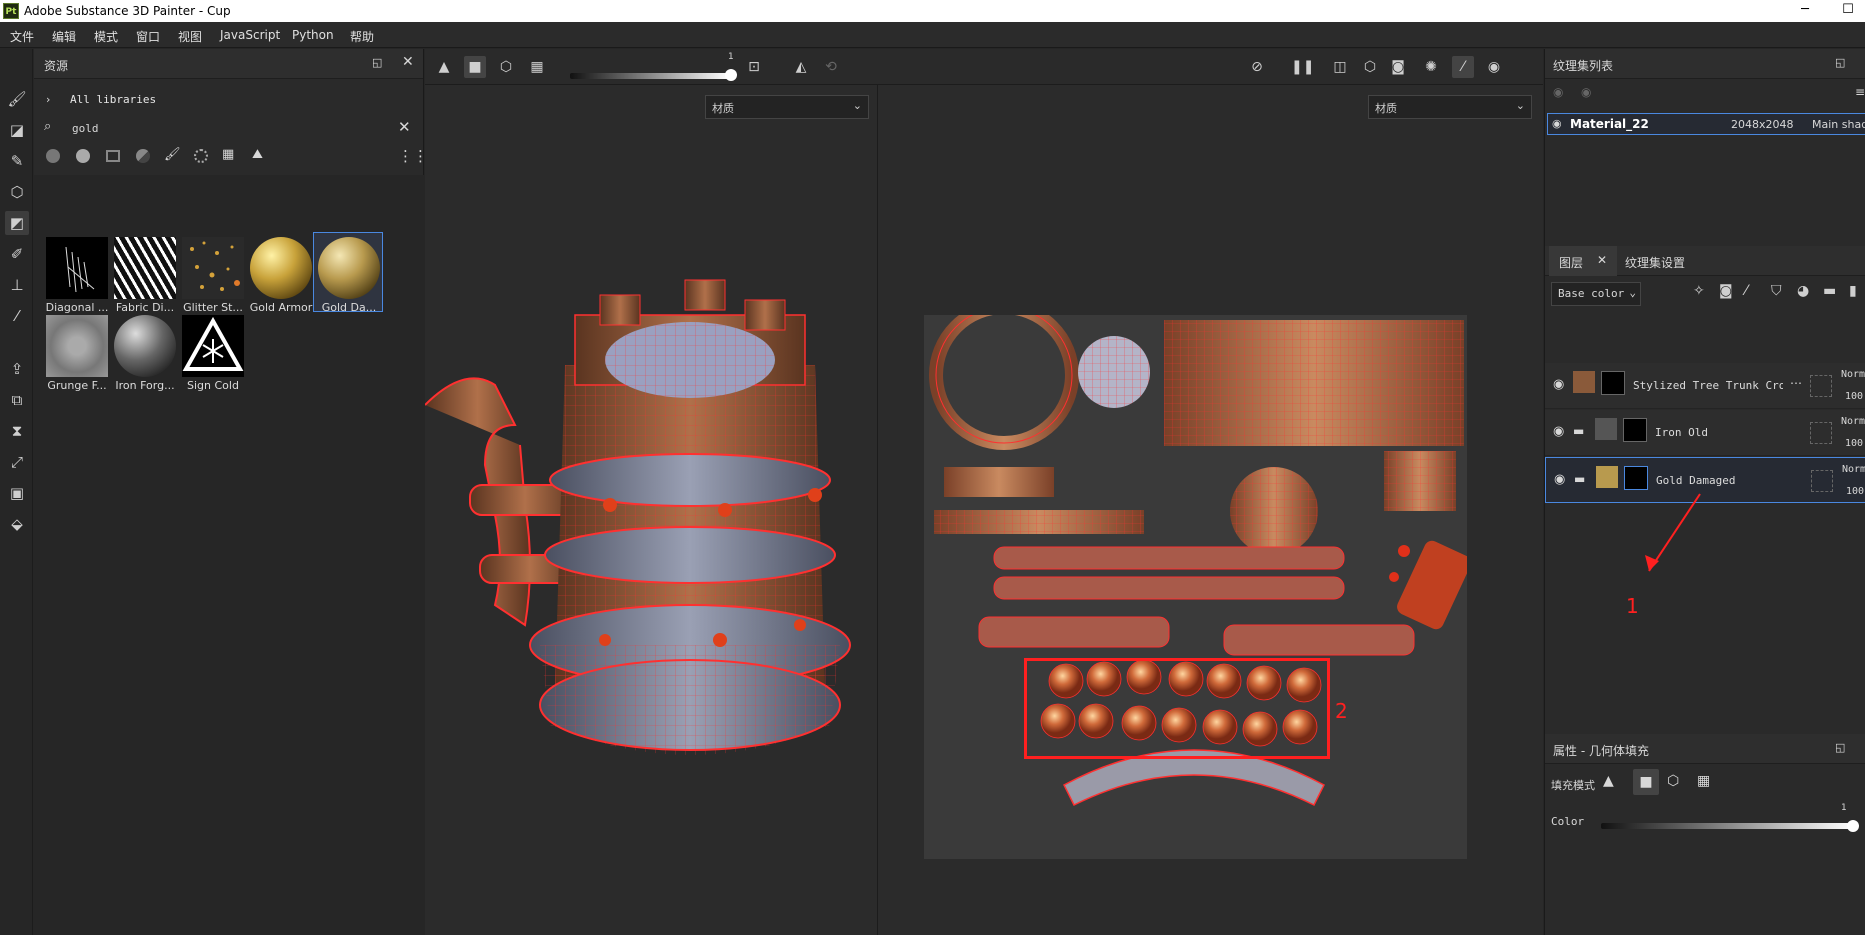 The image size is (1865, 935). I want to click on add-folder-icon: ▬, so click(1829, 291).